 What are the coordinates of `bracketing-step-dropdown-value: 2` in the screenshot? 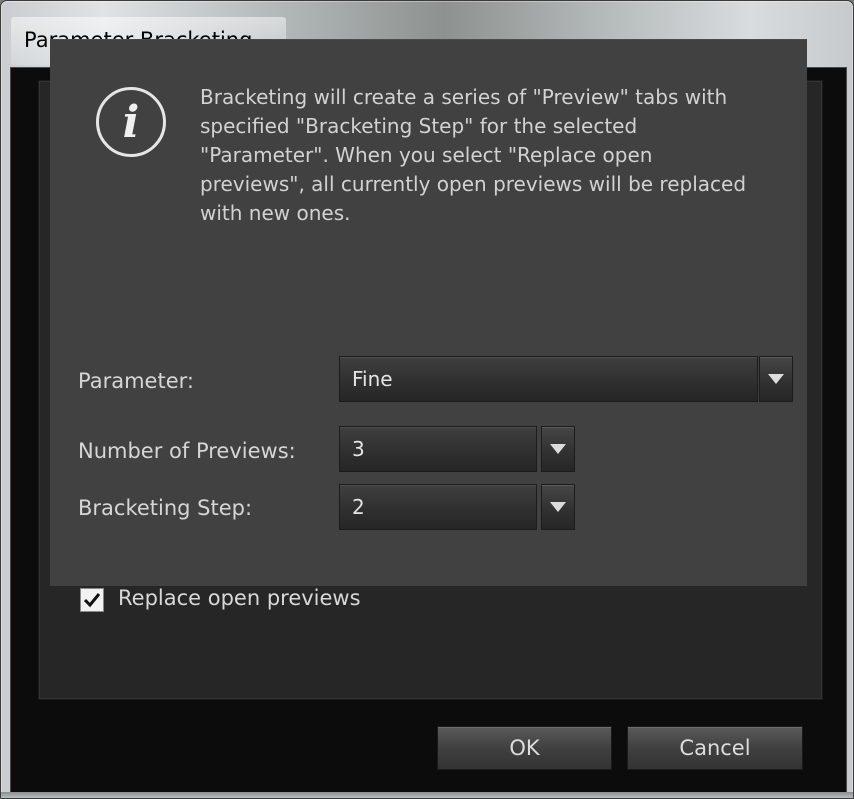 It's located at (358, 507).